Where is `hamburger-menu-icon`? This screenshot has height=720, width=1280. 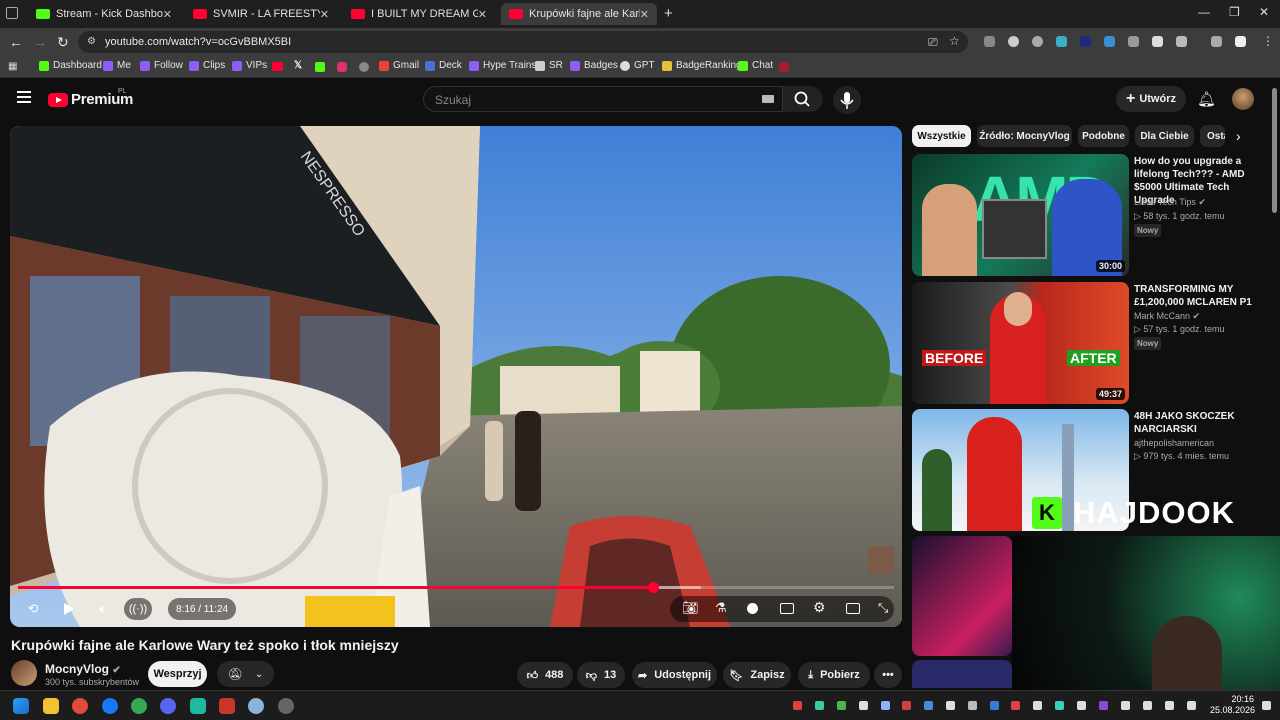 hamburger-menu-icon is located at coordinates (24, 97).